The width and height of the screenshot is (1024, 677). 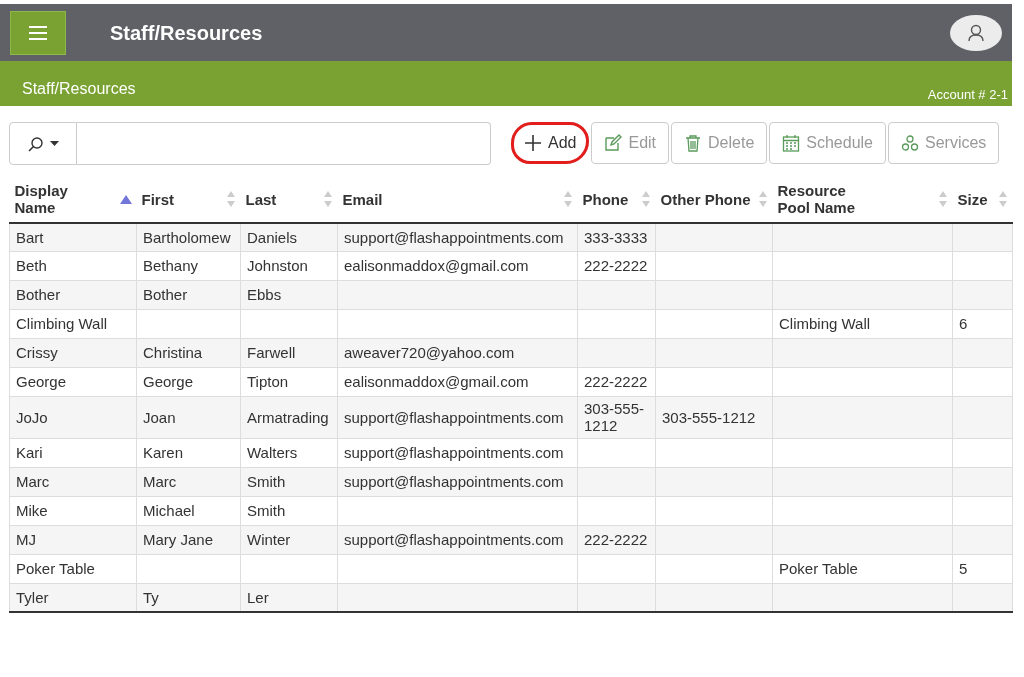 What do you see at coordinates (178, 539) in the screenshot?
I see `table-cell-text: Mary Jane` at bounding box center [178, 539].